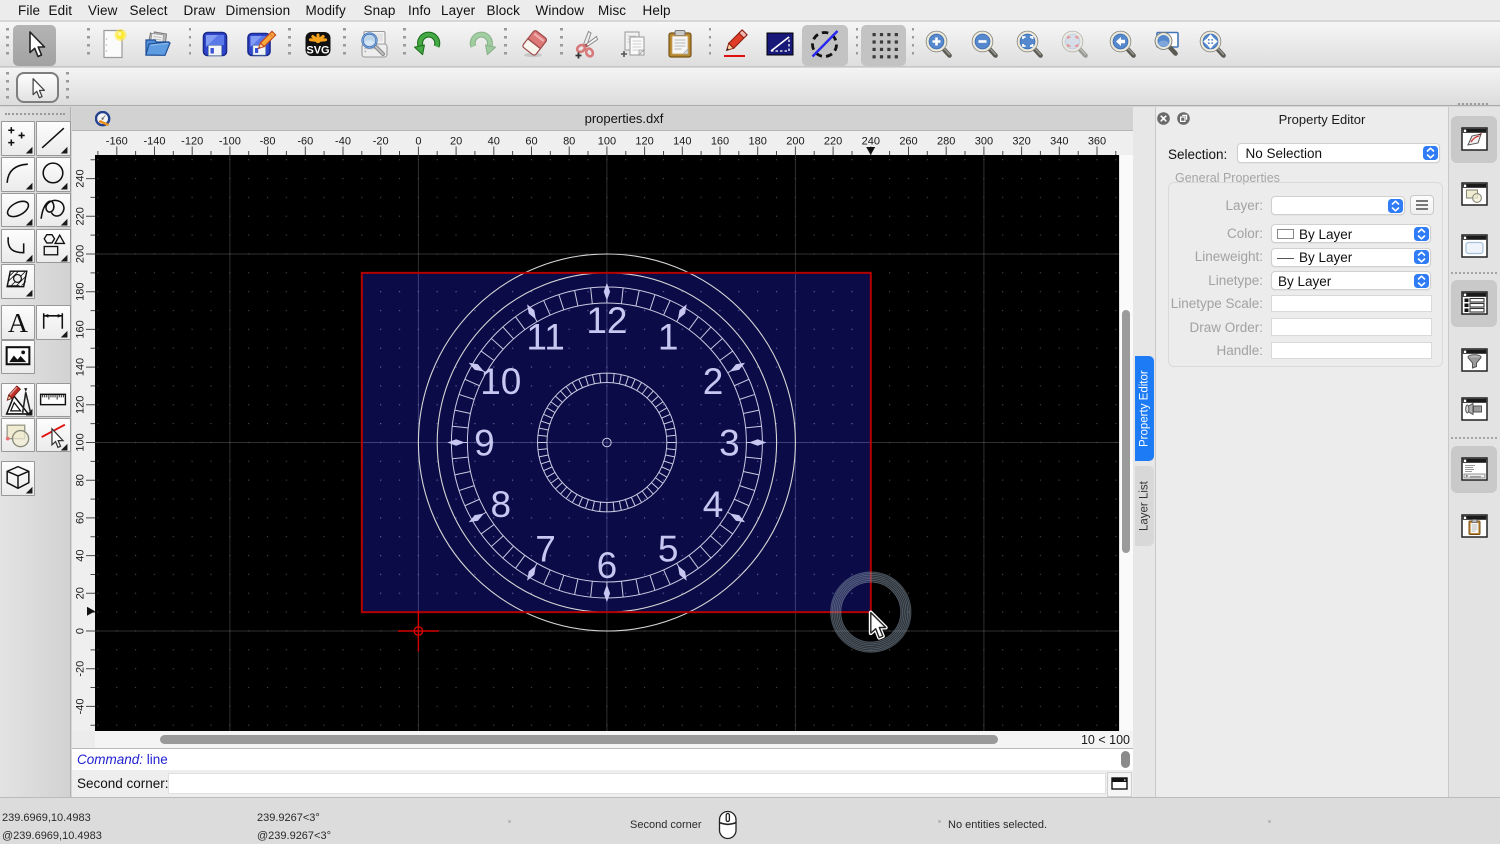 This screenshot has width=1500, height=844. What do you see at coordinates (668, 549) in the screenshot?
I see `svg-text: 5` at bounding box center [668, 549].